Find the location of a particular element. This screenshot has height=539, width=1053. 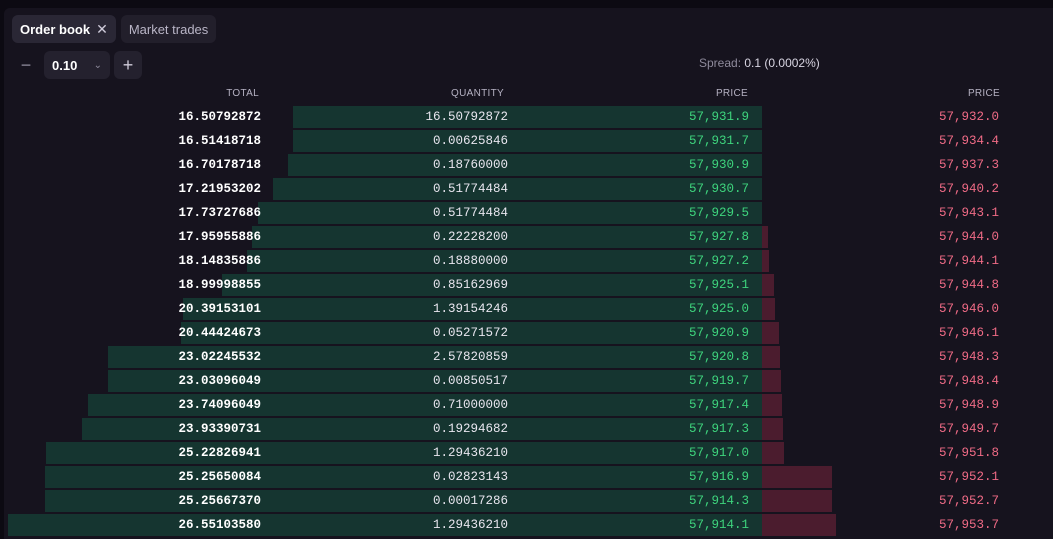

bid-price: 57,930.9 is located at coordinates (718, 165).